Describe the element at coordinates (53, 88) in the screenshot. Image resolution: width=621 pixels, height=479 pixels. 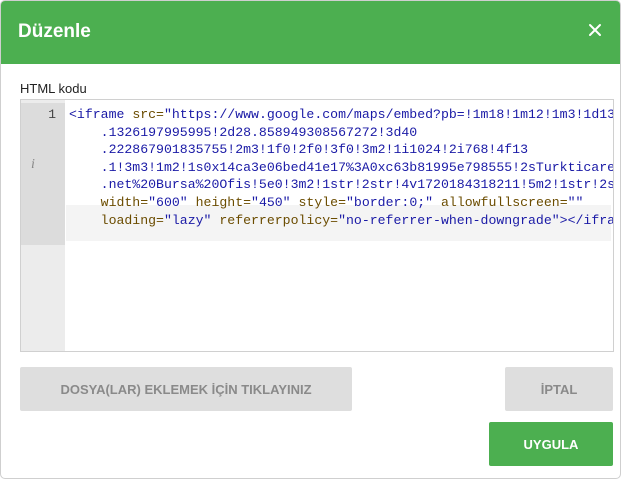
I see `html-code-label: HTML kodu` at that location.